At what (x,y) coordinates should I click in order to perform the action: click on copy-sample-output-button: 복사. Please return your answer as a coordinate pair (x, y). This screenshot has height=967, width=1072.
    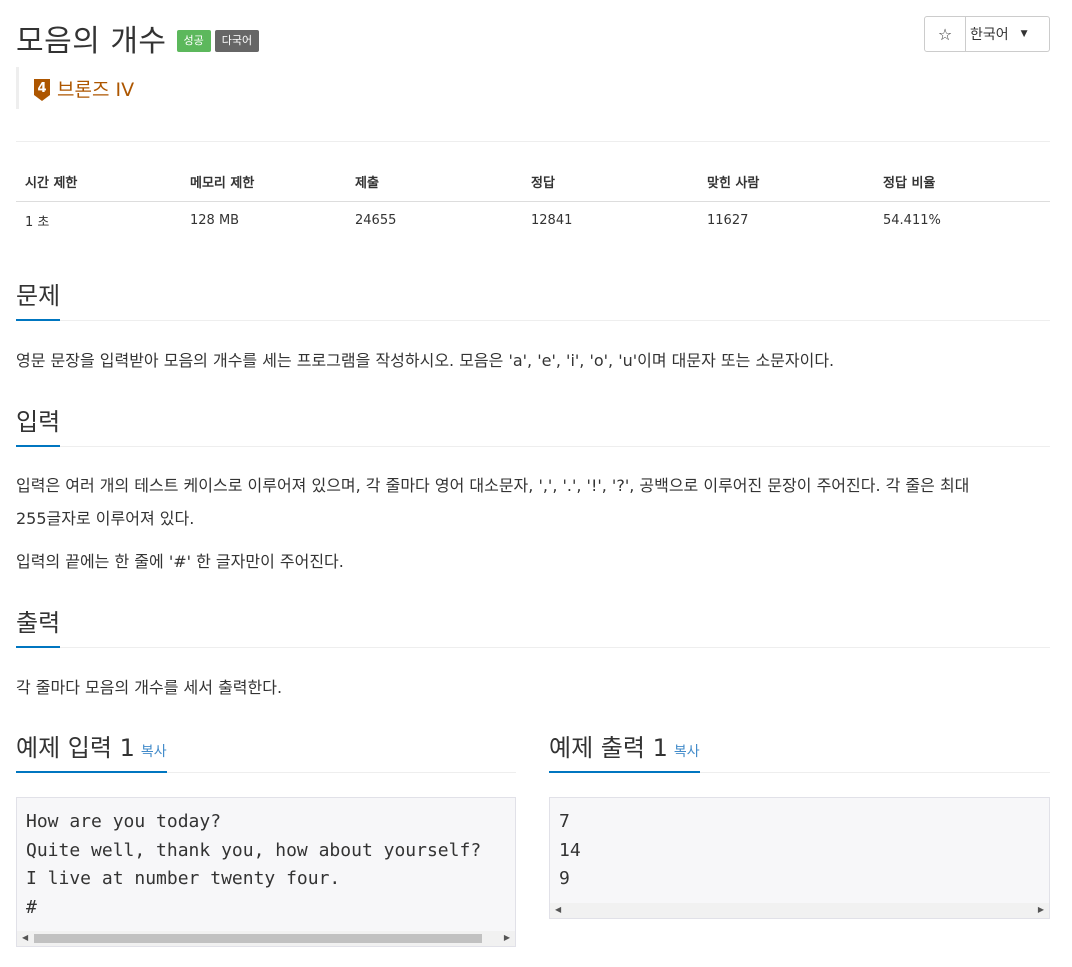
    Looking at the image, I should click on (687, 752).